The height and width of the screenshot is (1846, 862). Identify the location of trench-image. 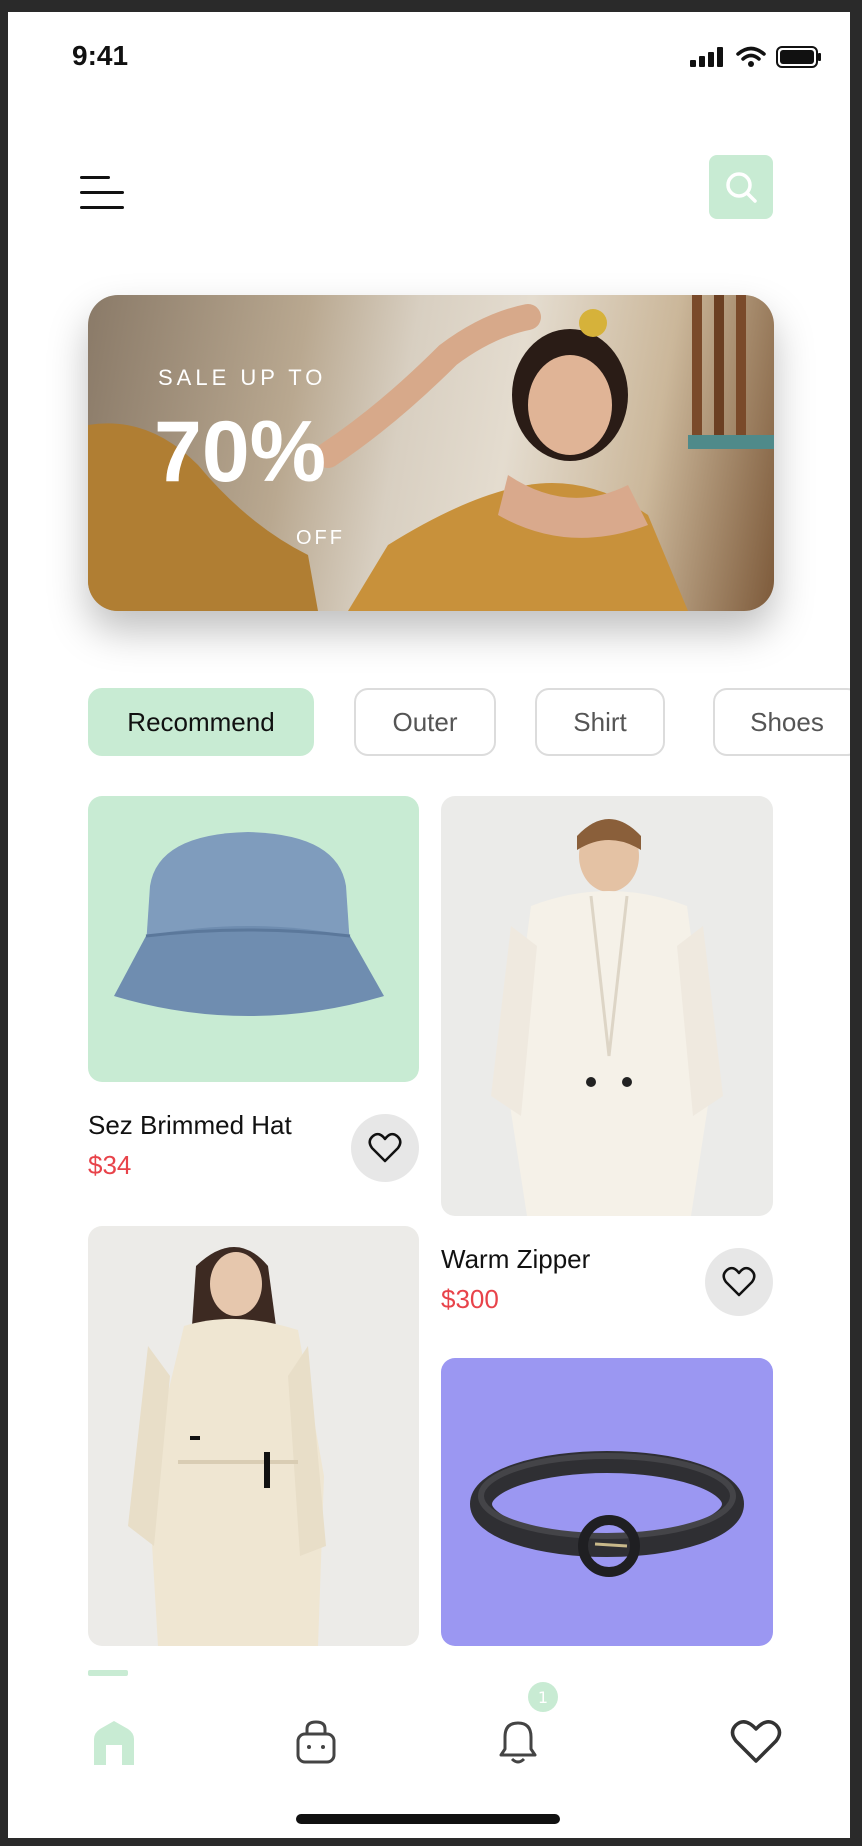
(227, 1446).